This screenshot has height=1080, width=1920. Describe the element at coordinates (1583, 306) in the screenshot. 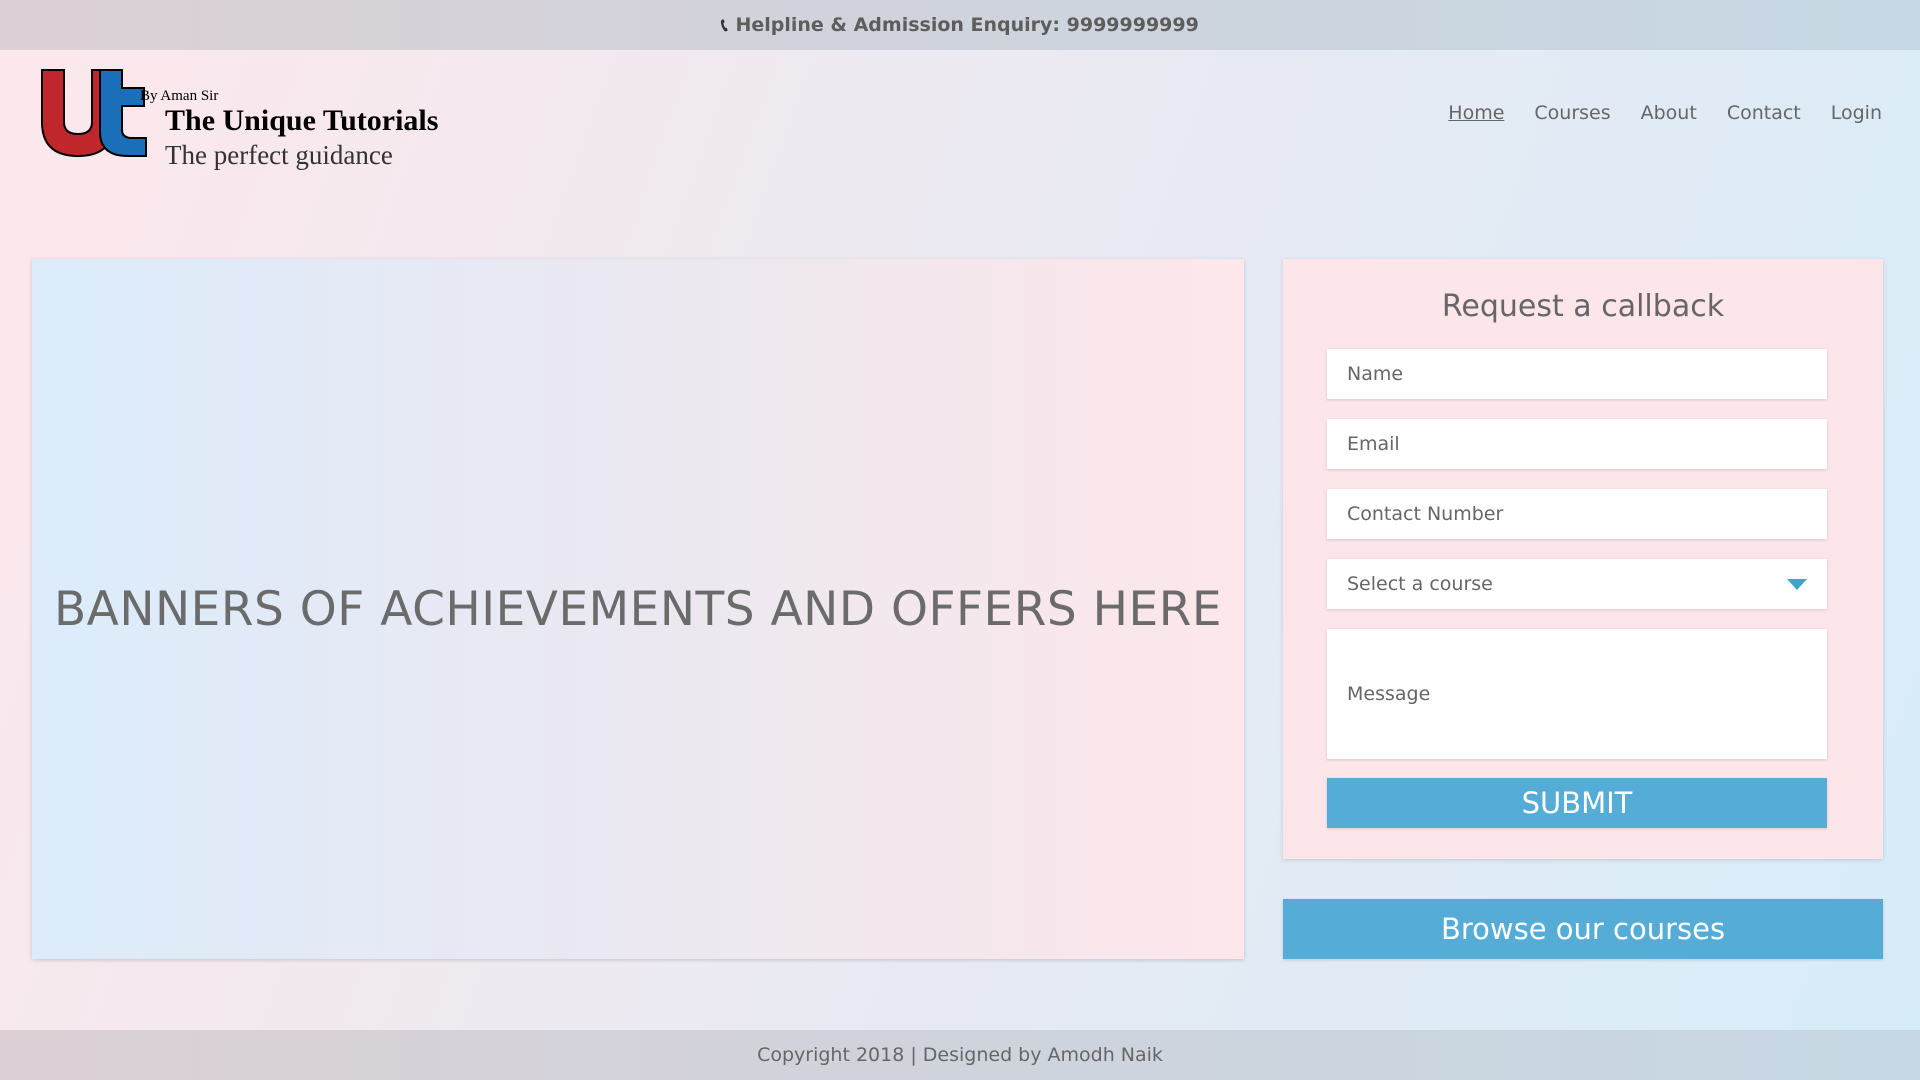

I see `callback-title: Request a callback` at that location.